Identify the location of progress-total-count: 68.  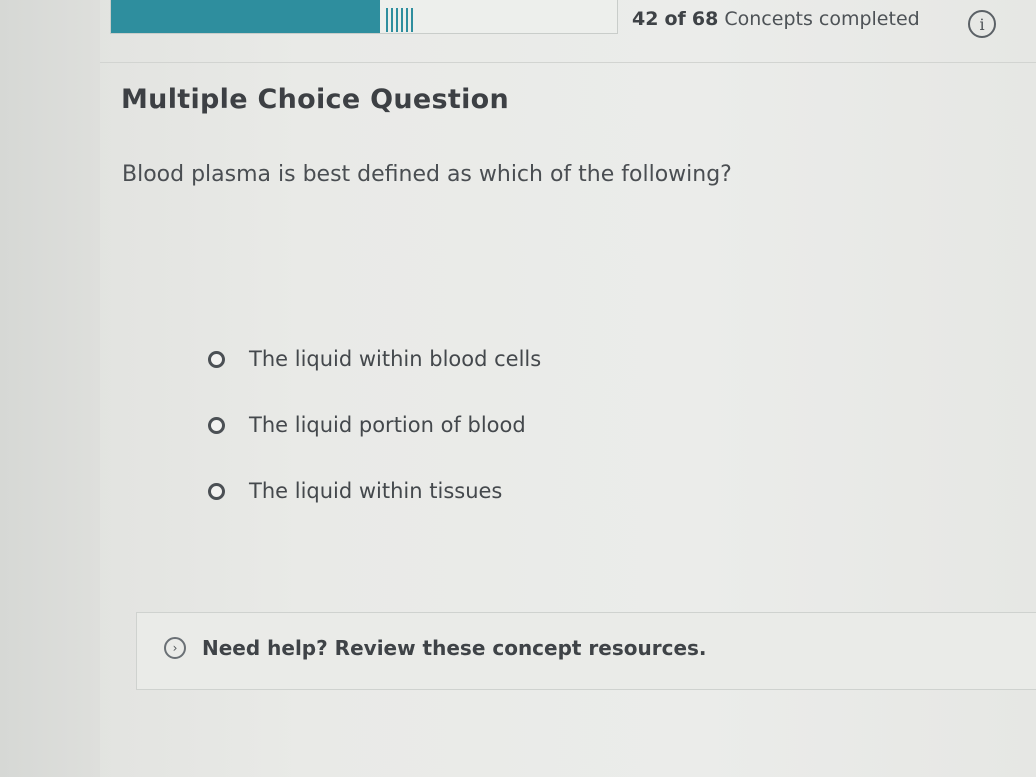
(705, 19).